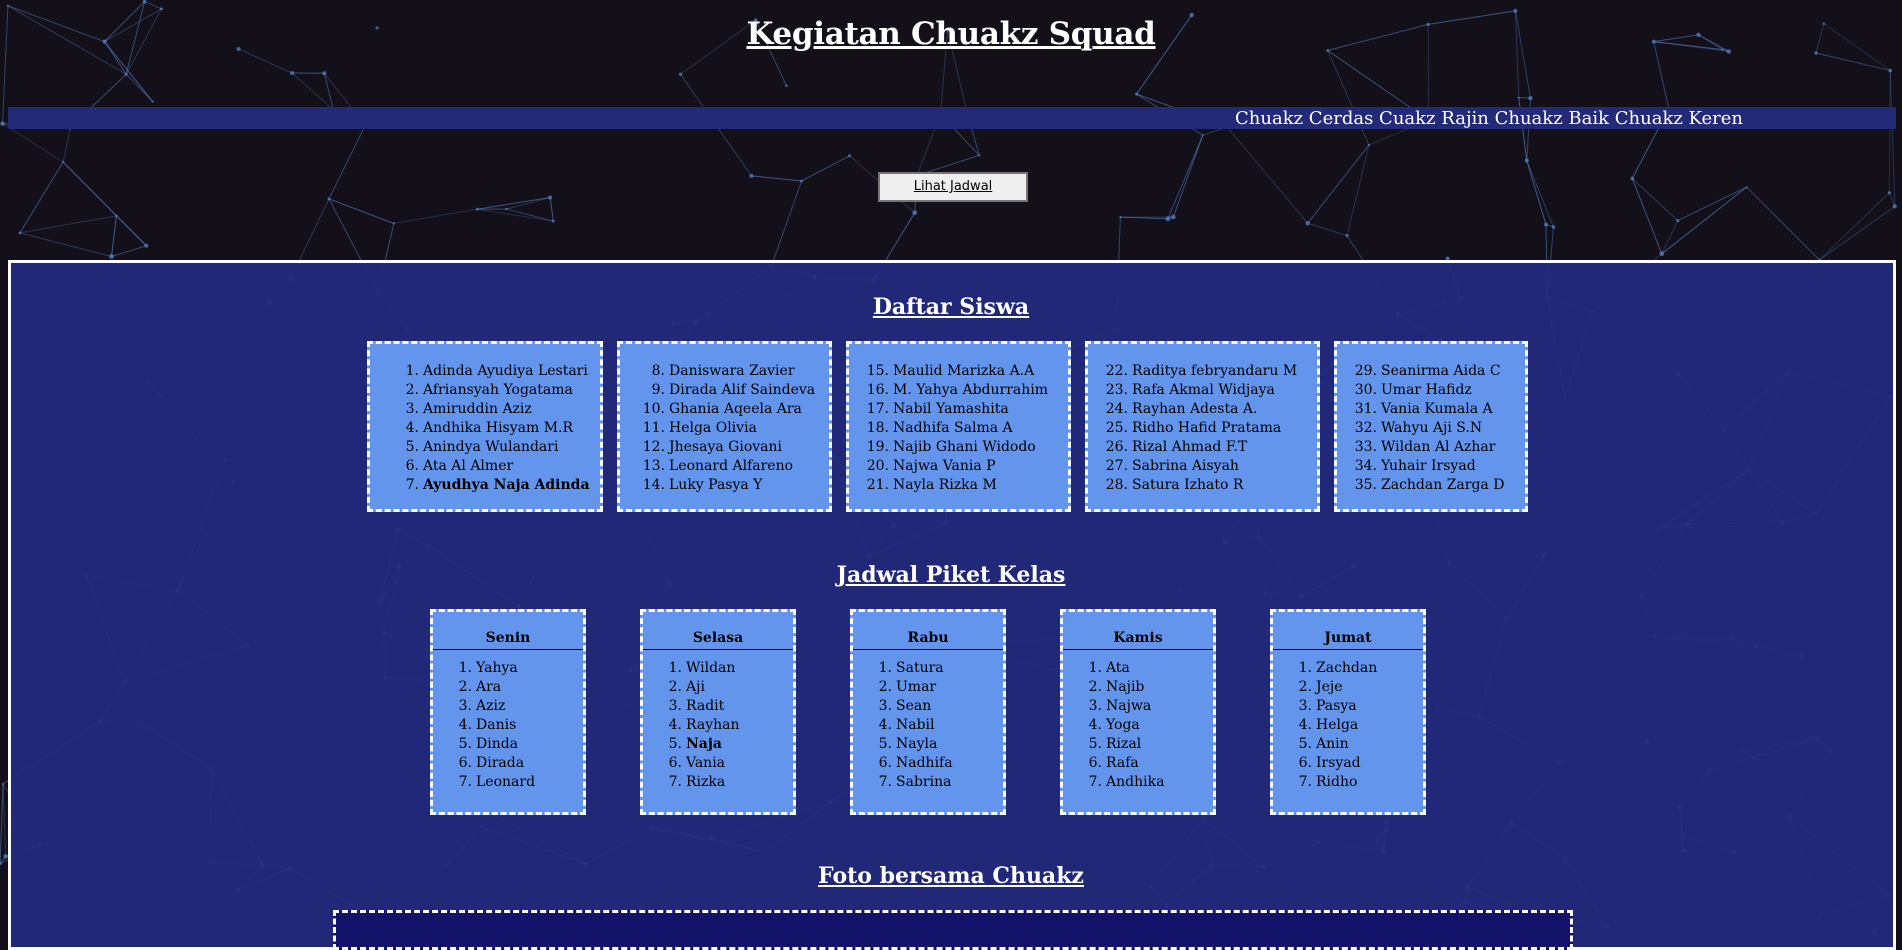 This screenshot has width=1902, height=950. Describe the element at coordinates (877, 390) in the screenshot. I see `student-number: 16.` at that location.